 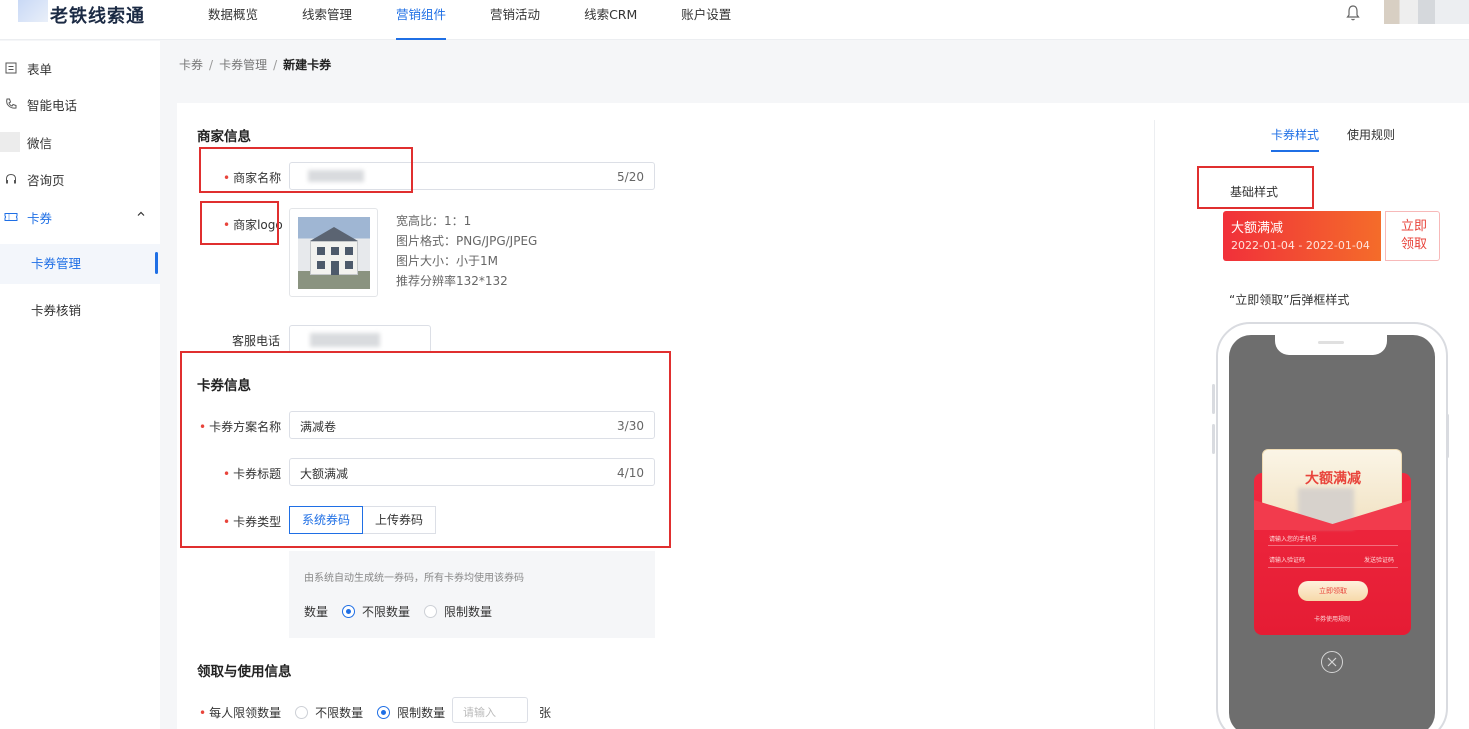 What do you see at coordinates (11, 178) in the screenshot?
I see `headset-icon` at bounding box center [11, 178].